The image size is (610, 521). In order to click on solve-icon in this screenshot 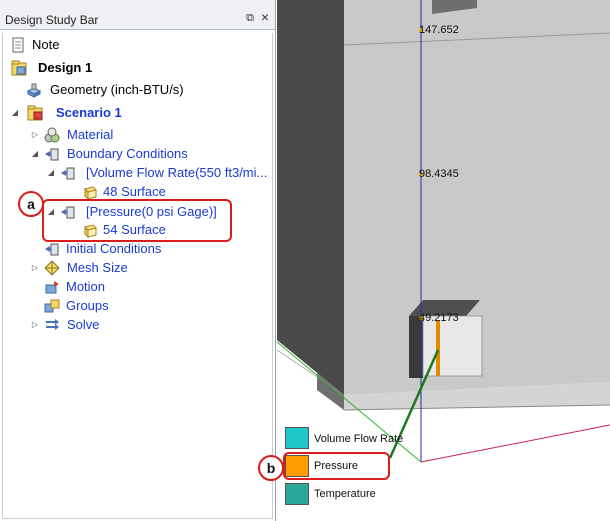, I will do `click(52, 324)`.